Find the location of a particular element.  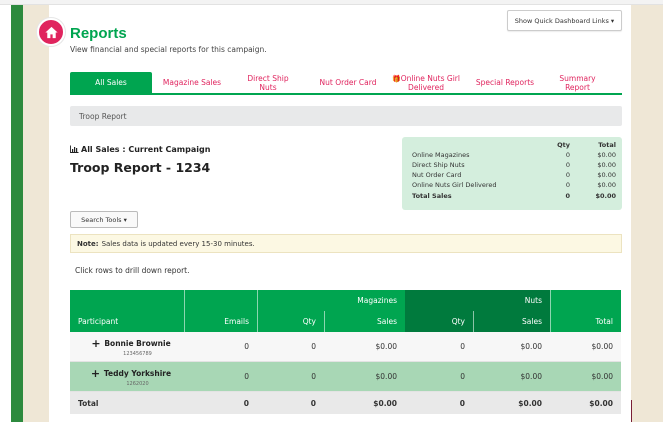

search-tools-button: Search Tools ▾ is located at coordinates (104, 219).